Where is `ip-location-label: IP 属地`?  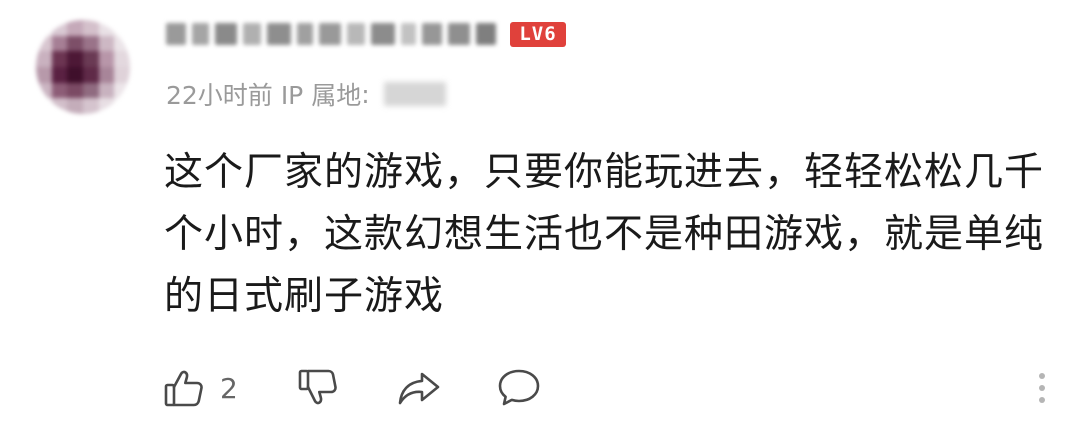 ip-location-label: IP 属地 is located at coordinates (321, 95).